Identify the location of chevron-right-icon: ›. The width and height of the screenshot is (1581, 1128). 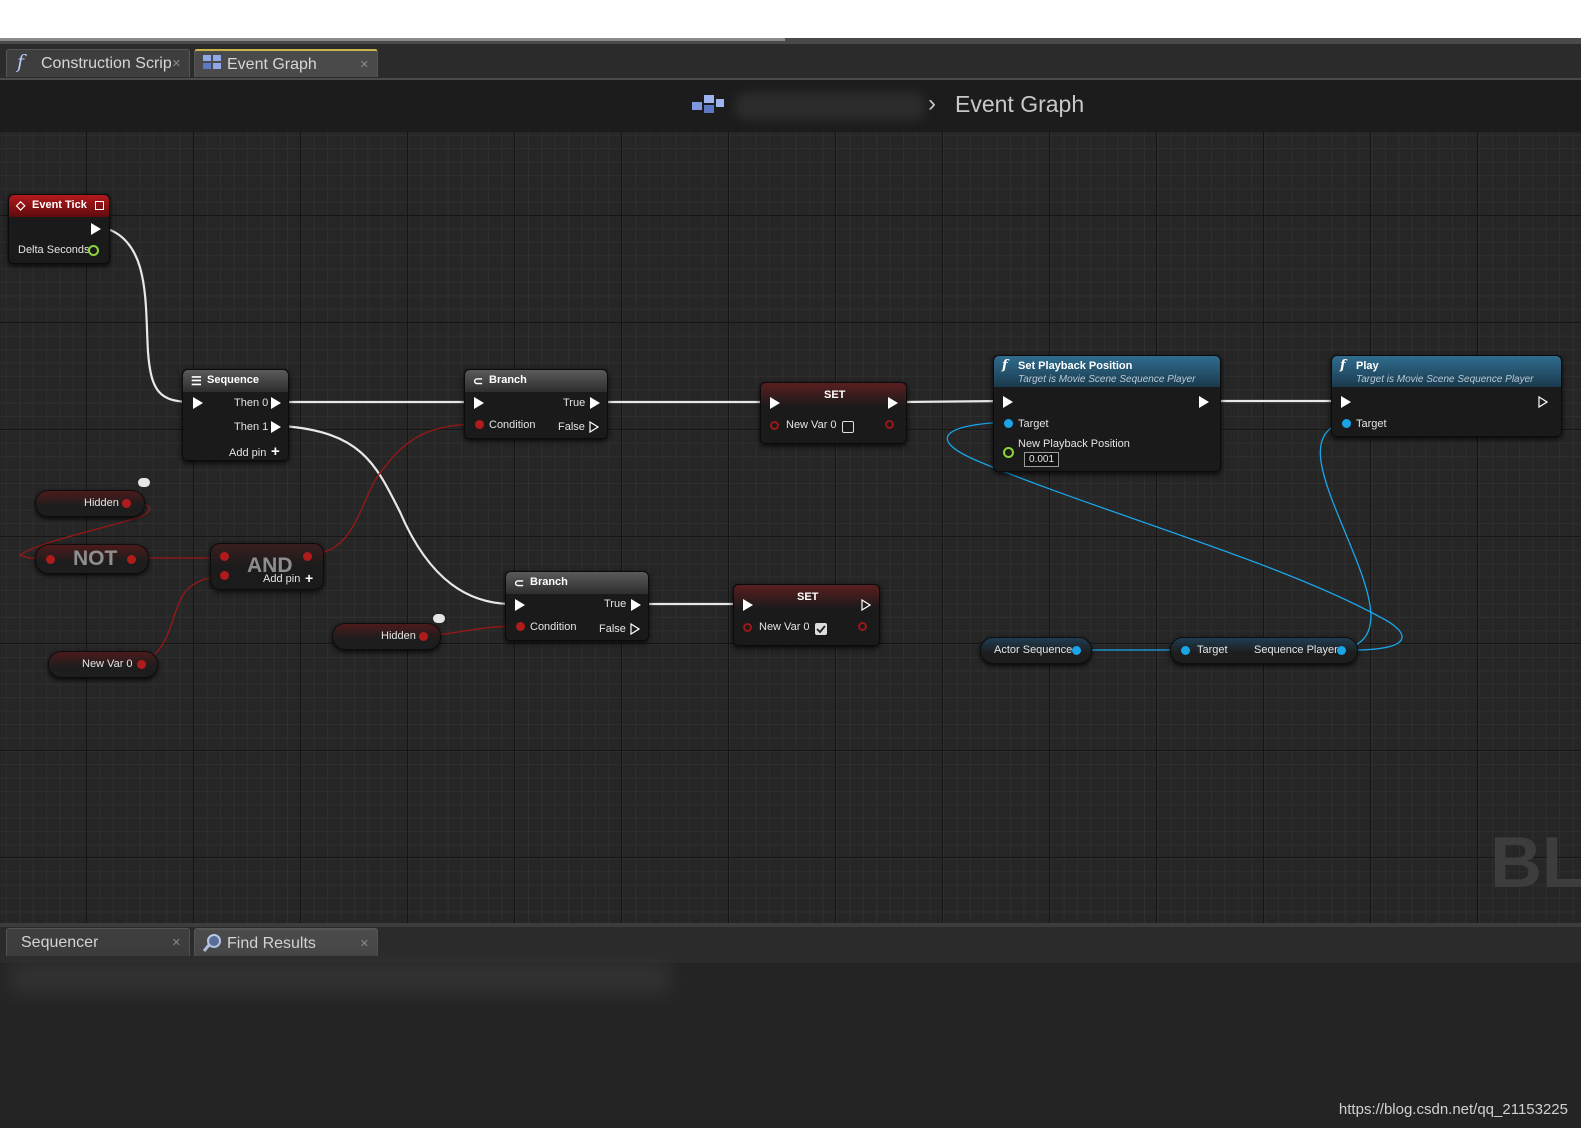
(932, 103).